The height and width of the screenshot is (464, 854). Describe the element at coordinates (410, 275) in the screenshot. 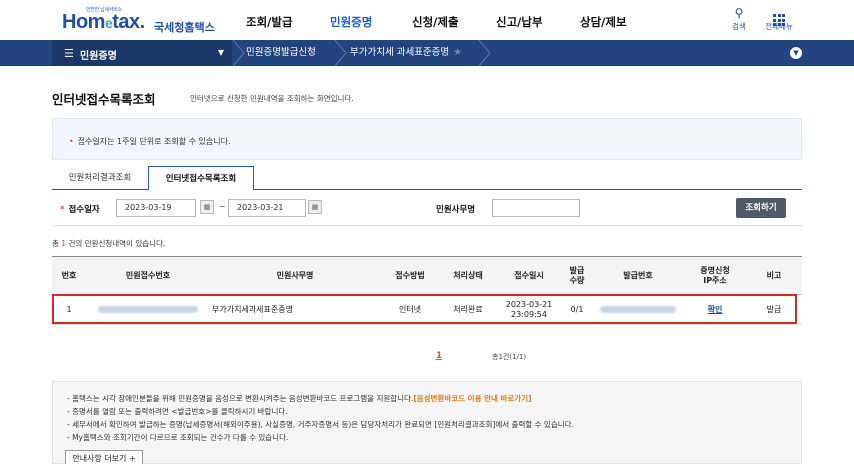

I see `col-method: 접수방법` at that location.